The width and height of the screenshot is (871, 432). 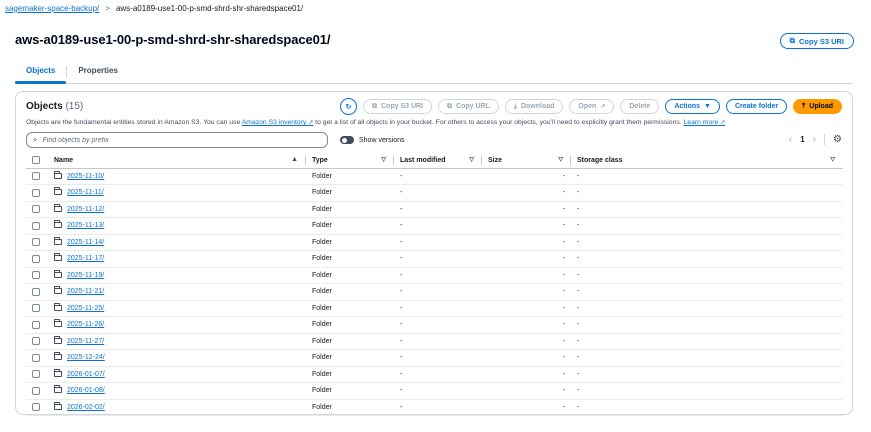 I want to click on folder-link: 2025-11-11/, so click(x=85, y=192).